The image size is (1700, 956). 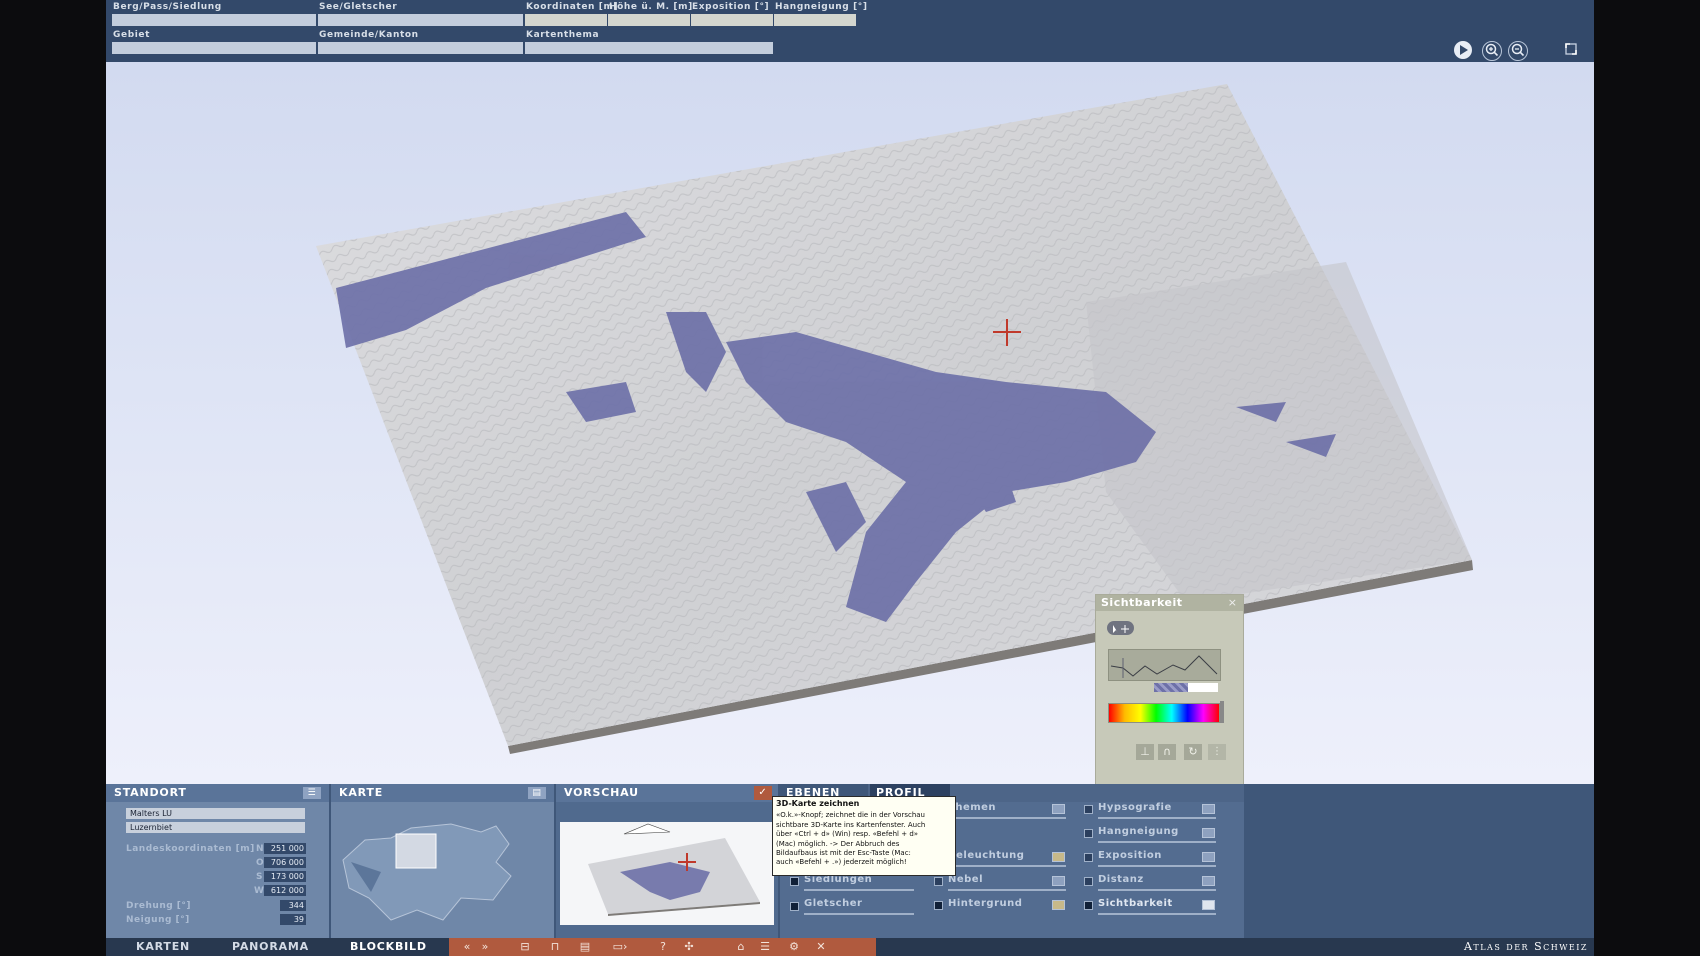 I want to click on gletscher-checkbox, so click(x=794, y=906).